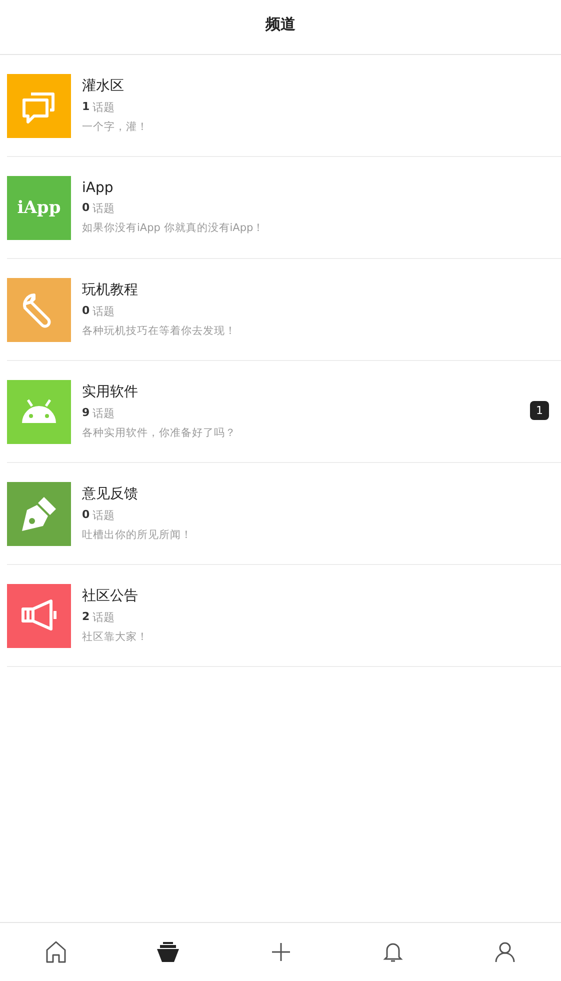  What do you see at coordinates (115, 637) in the screenshot?
I see `channel-description: 社区靠大家！` at bounding box center [115, 637].